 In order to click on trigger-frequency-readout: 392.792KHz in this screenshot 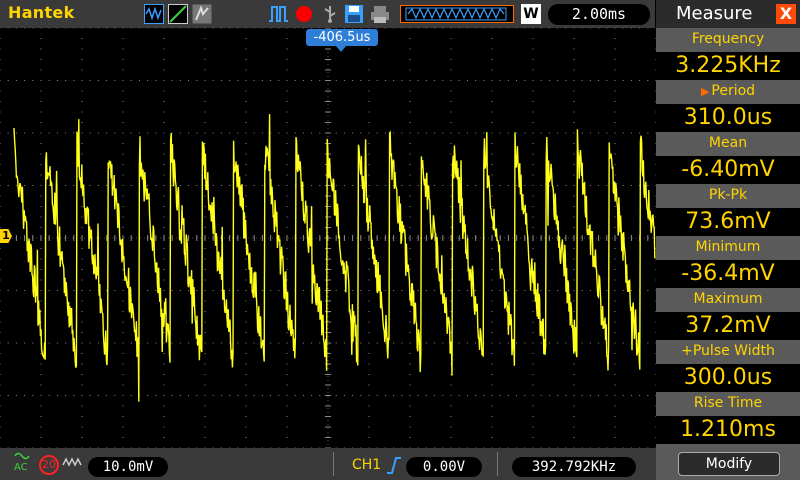, I will do `click(574, 467)`.